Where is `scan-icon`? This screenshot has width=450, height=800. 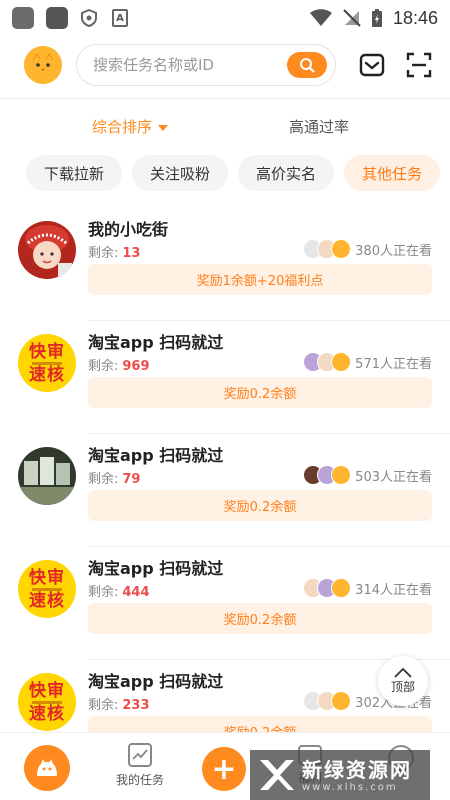 scan-icon is located at coordinates (418, 65).